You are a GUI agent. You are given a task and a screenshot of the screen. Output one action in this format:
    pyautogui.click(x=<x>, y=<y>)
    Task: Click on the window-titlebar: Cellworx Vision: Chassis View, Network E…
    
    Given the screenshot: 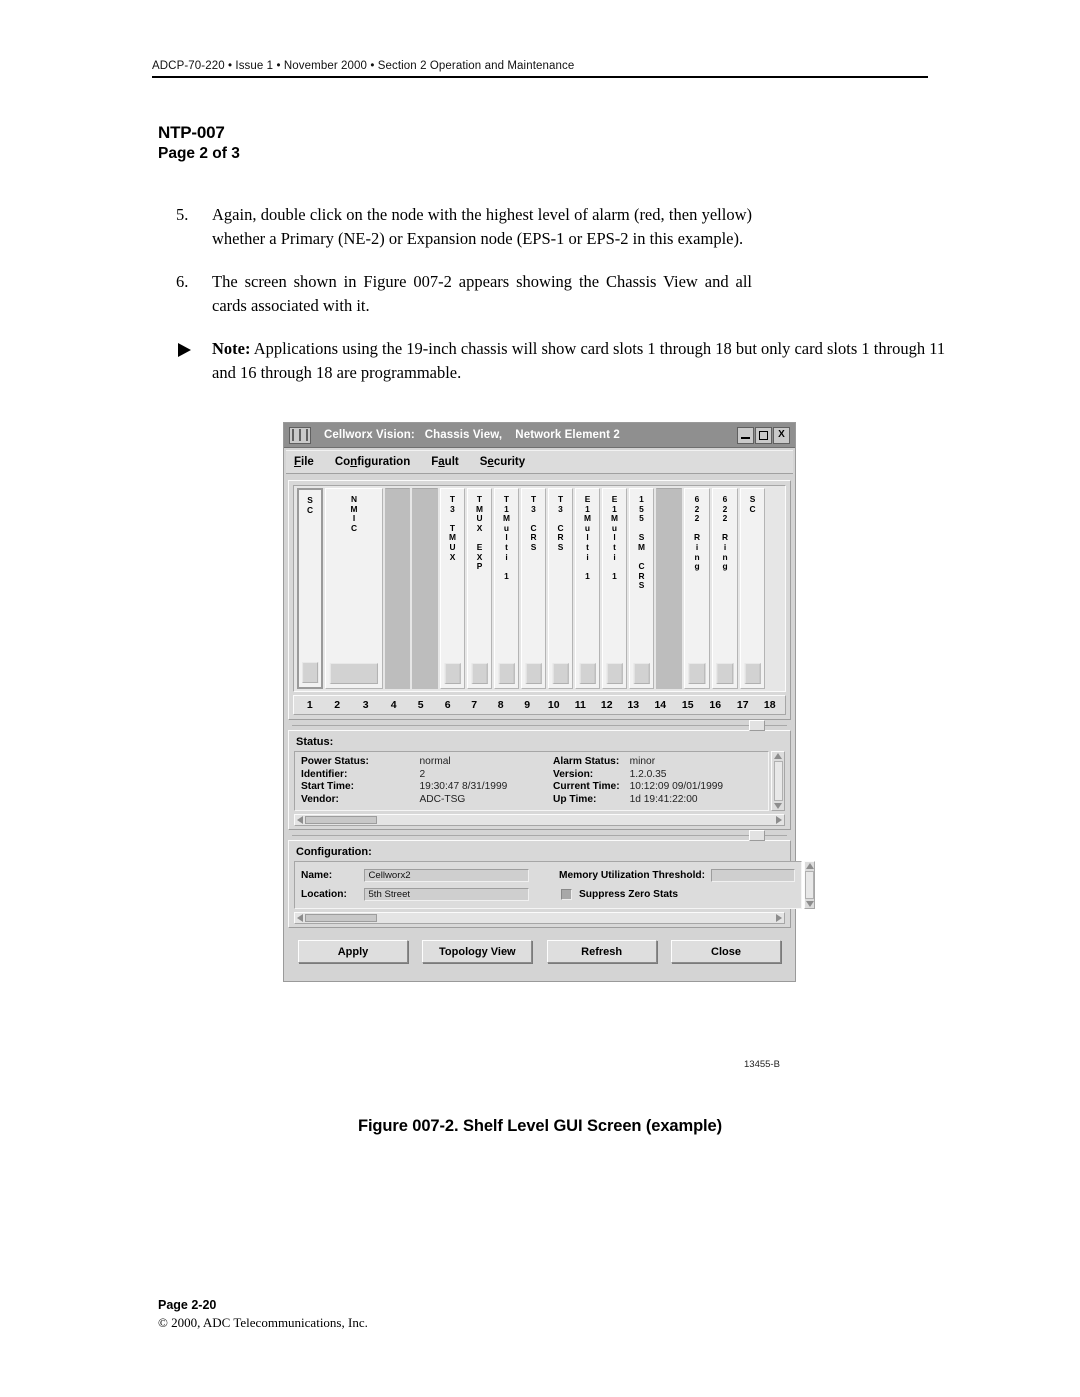 What is the action you would take?
    pyautogui.click(x=539, y=435)
    